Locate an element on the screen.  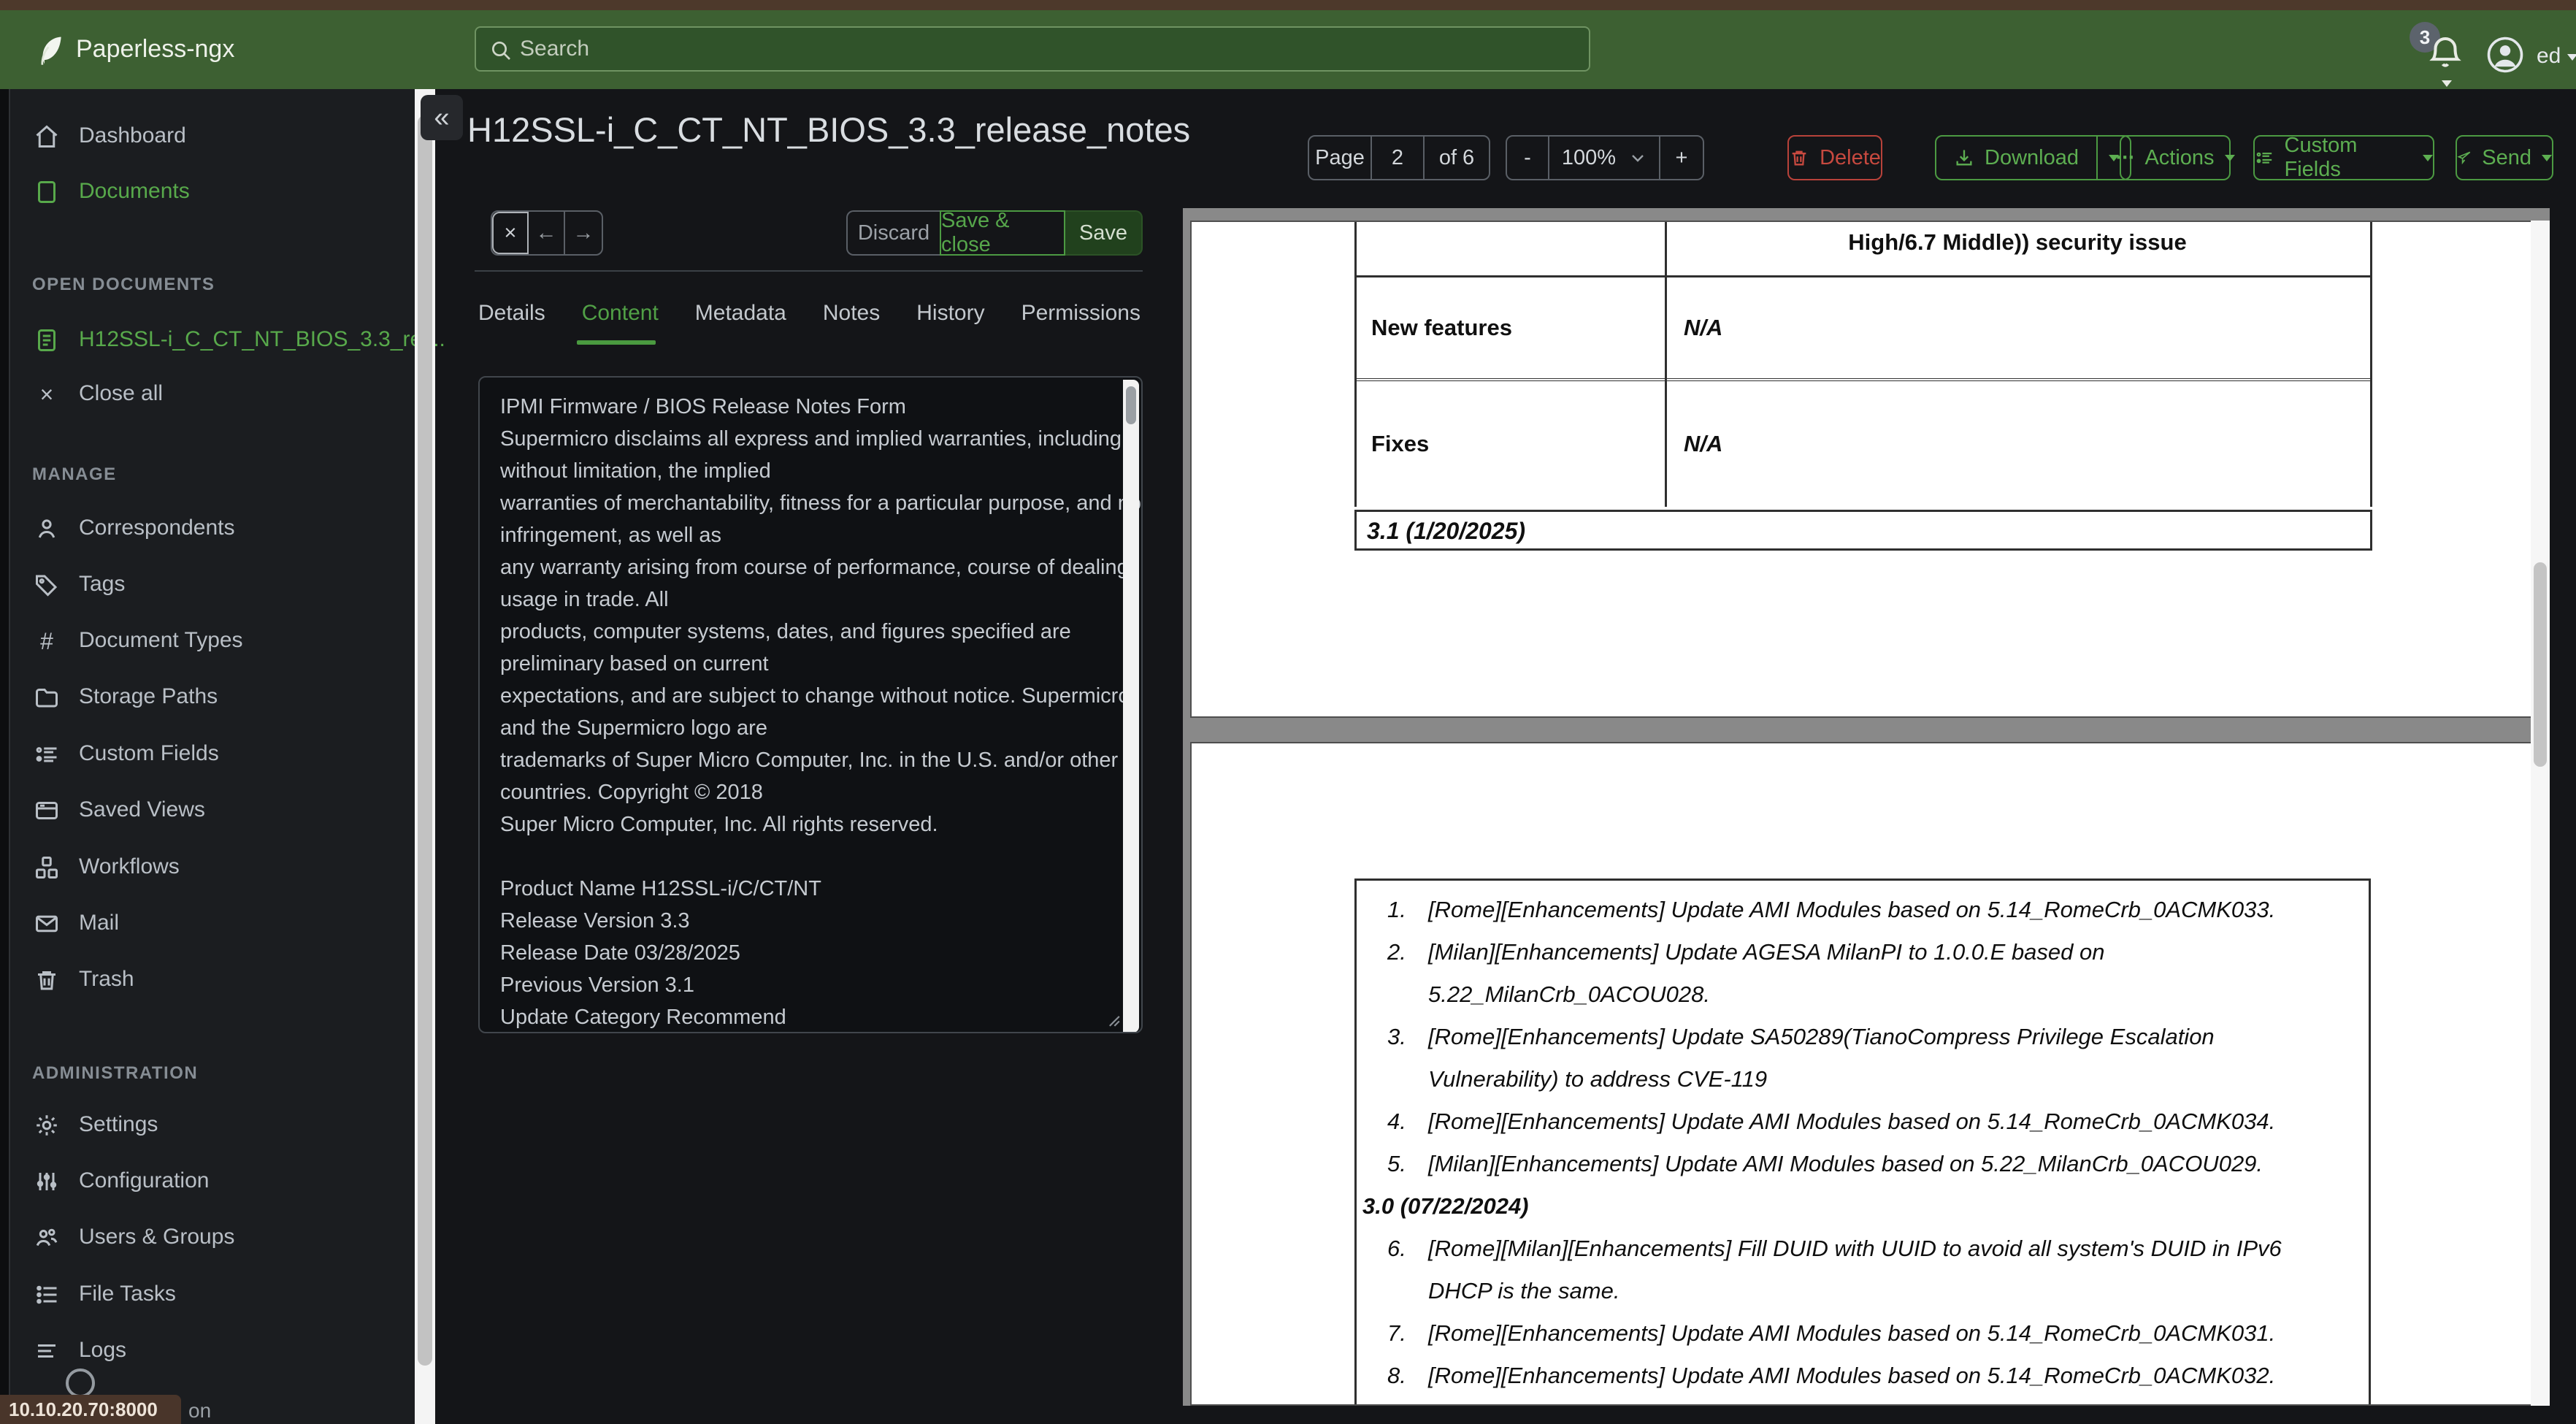
pdf-scrollbar-track is located at coordinates (2540, 813).